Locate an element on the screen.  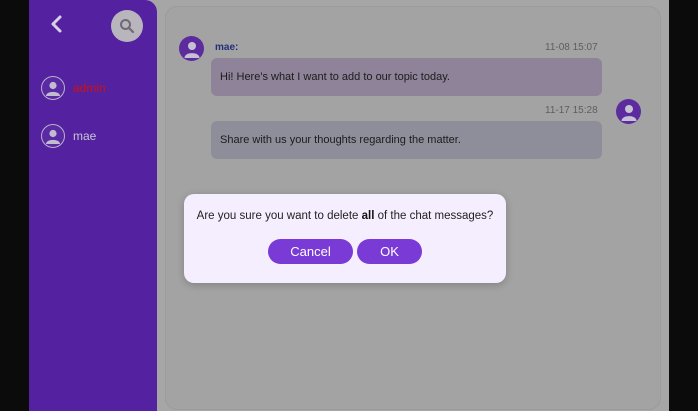
dialog-message-emphasis: all is located at coordinates (368, 216).